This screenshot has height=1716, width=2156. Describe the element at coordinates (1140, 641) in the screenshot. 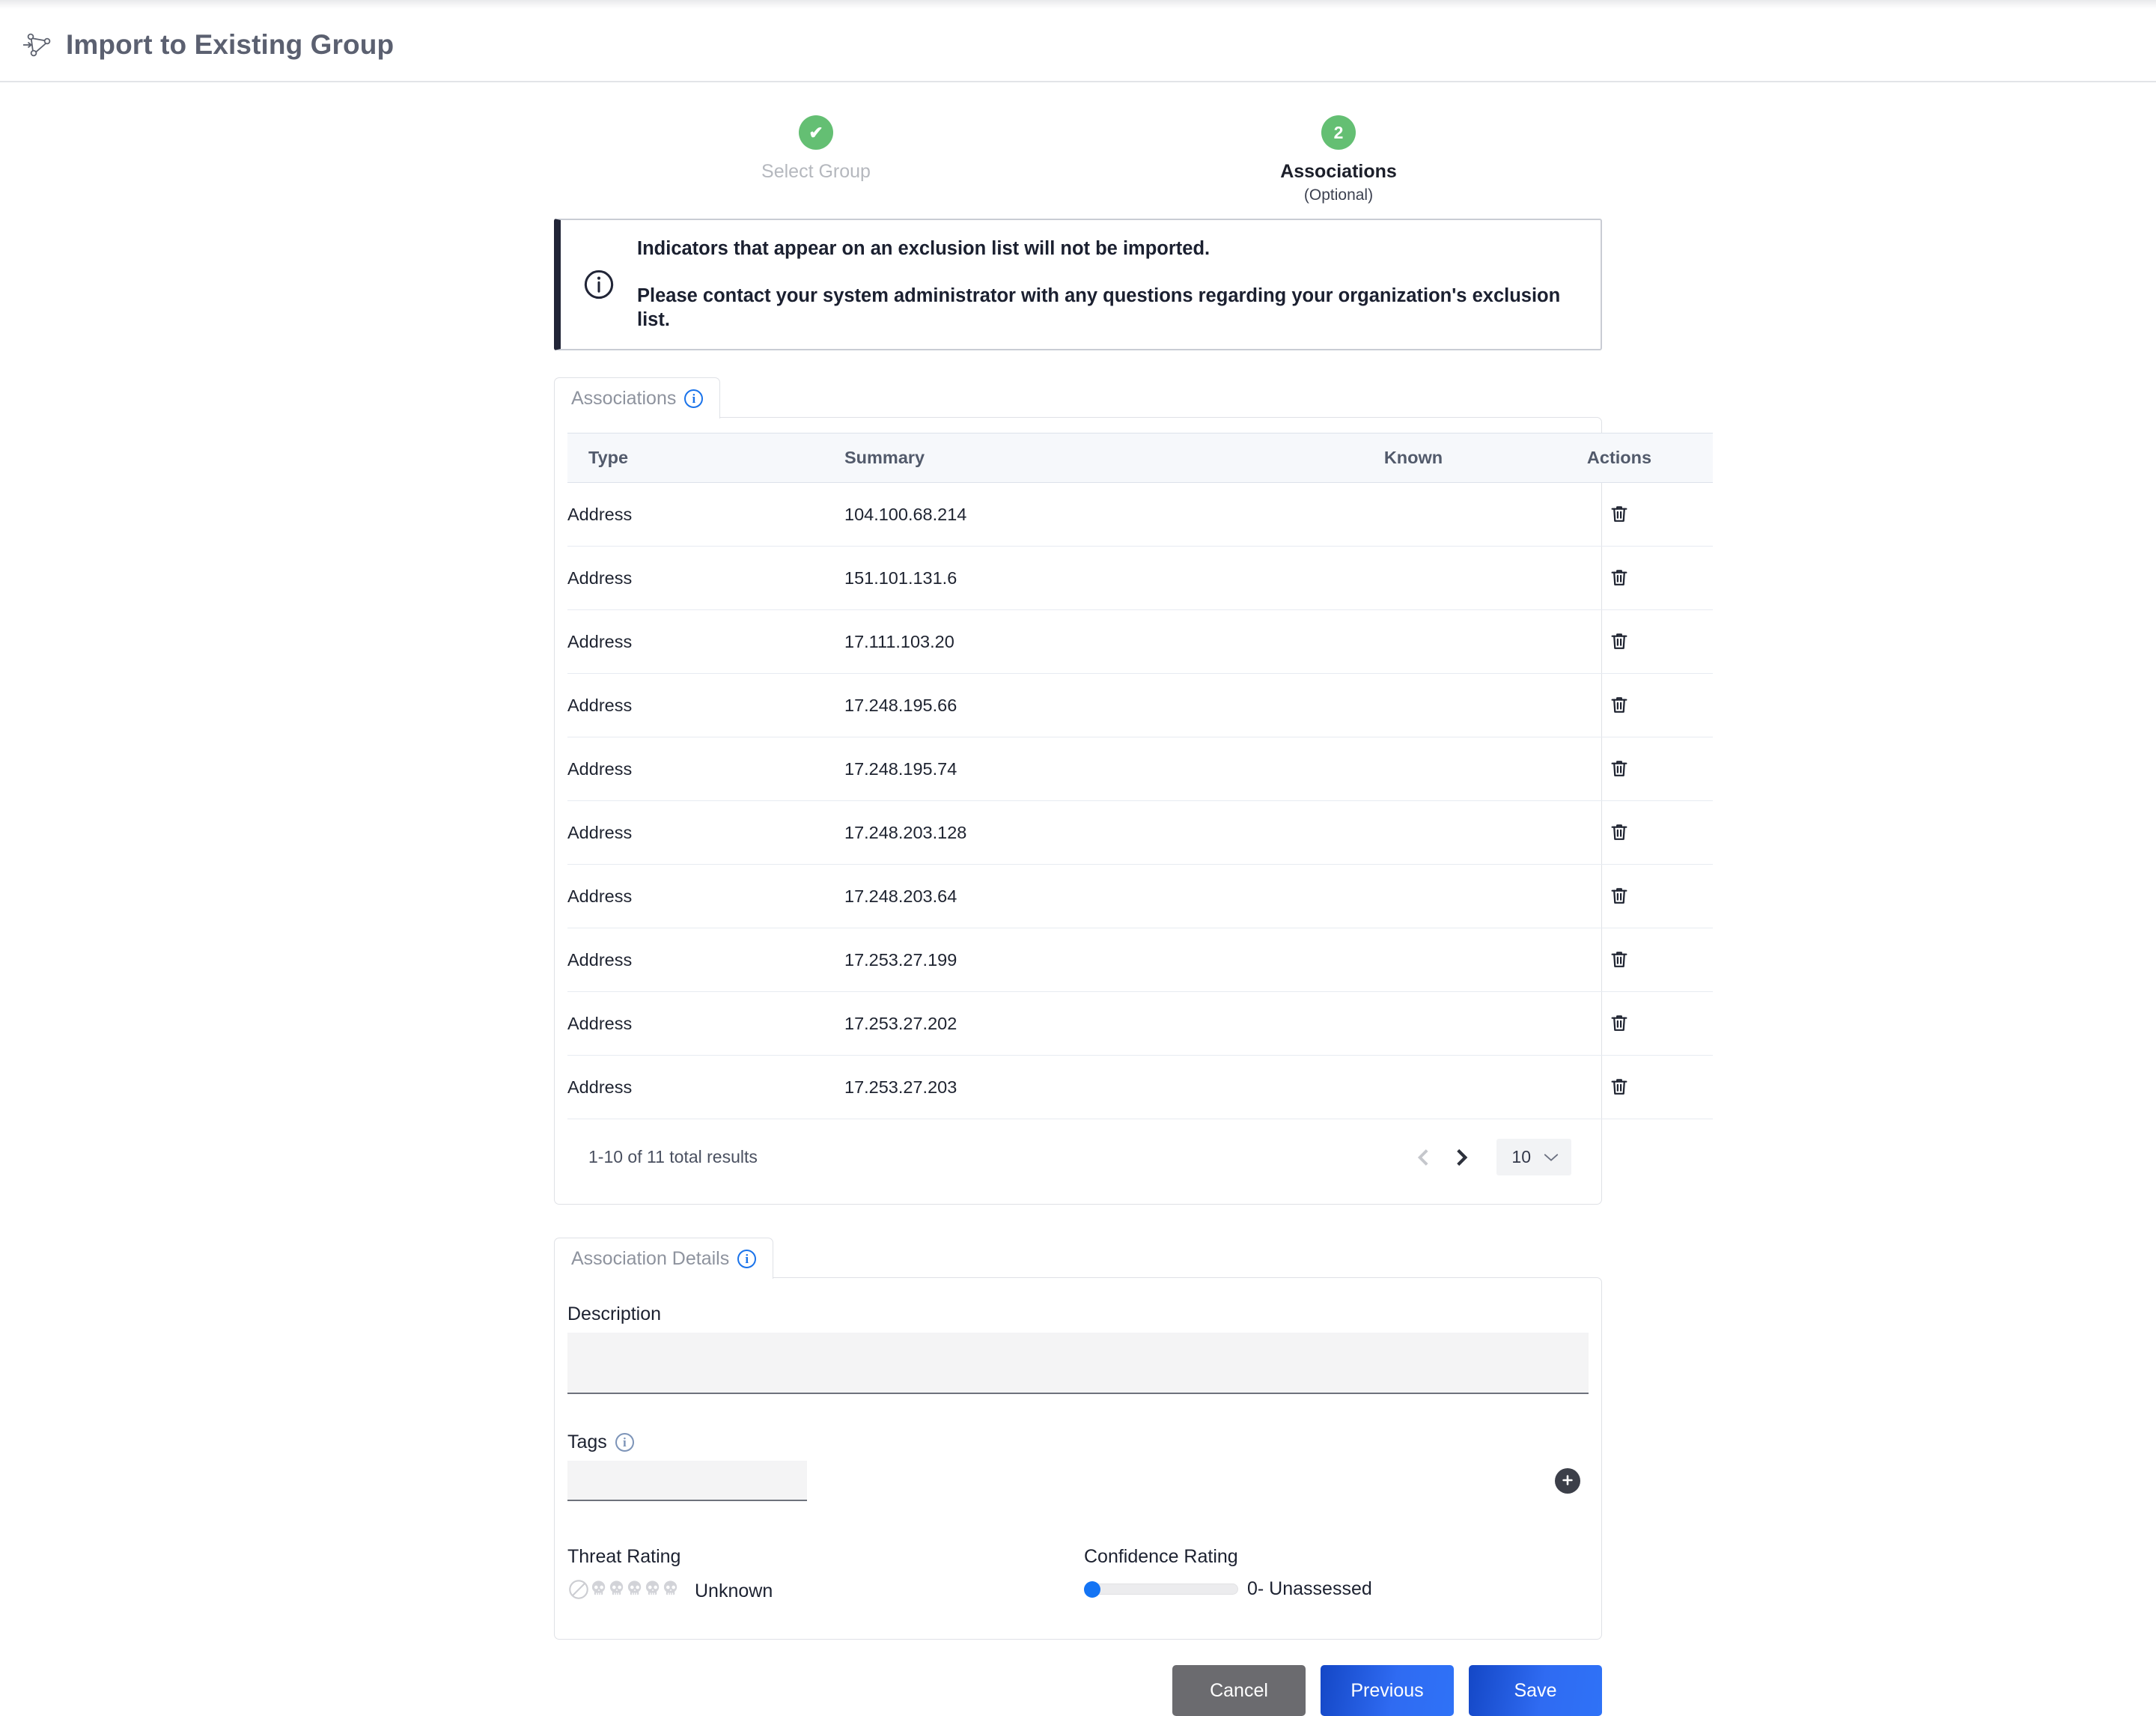

I see `table-row: Address 17.111.103.20` at that location.